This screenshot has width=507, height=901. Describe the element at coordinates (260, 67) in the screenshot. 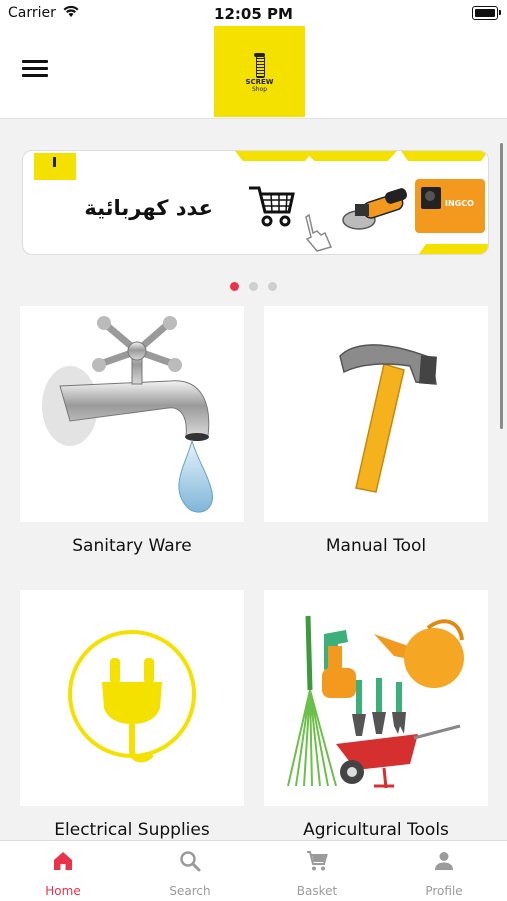

I see `screw-icon` at that location.